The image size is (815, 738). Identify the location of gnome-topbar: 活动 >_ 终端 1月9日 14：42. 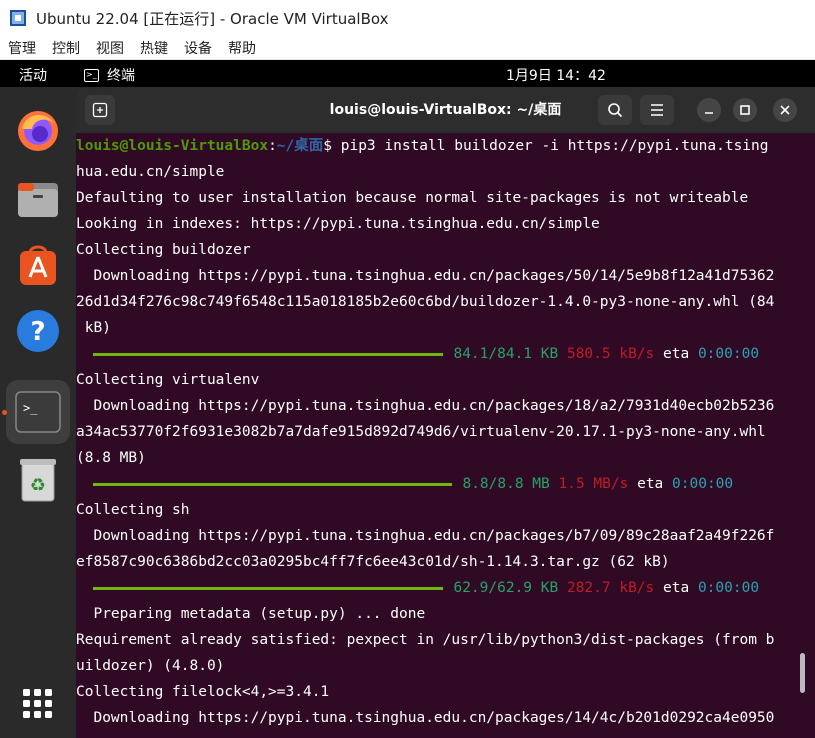
(407, 73).